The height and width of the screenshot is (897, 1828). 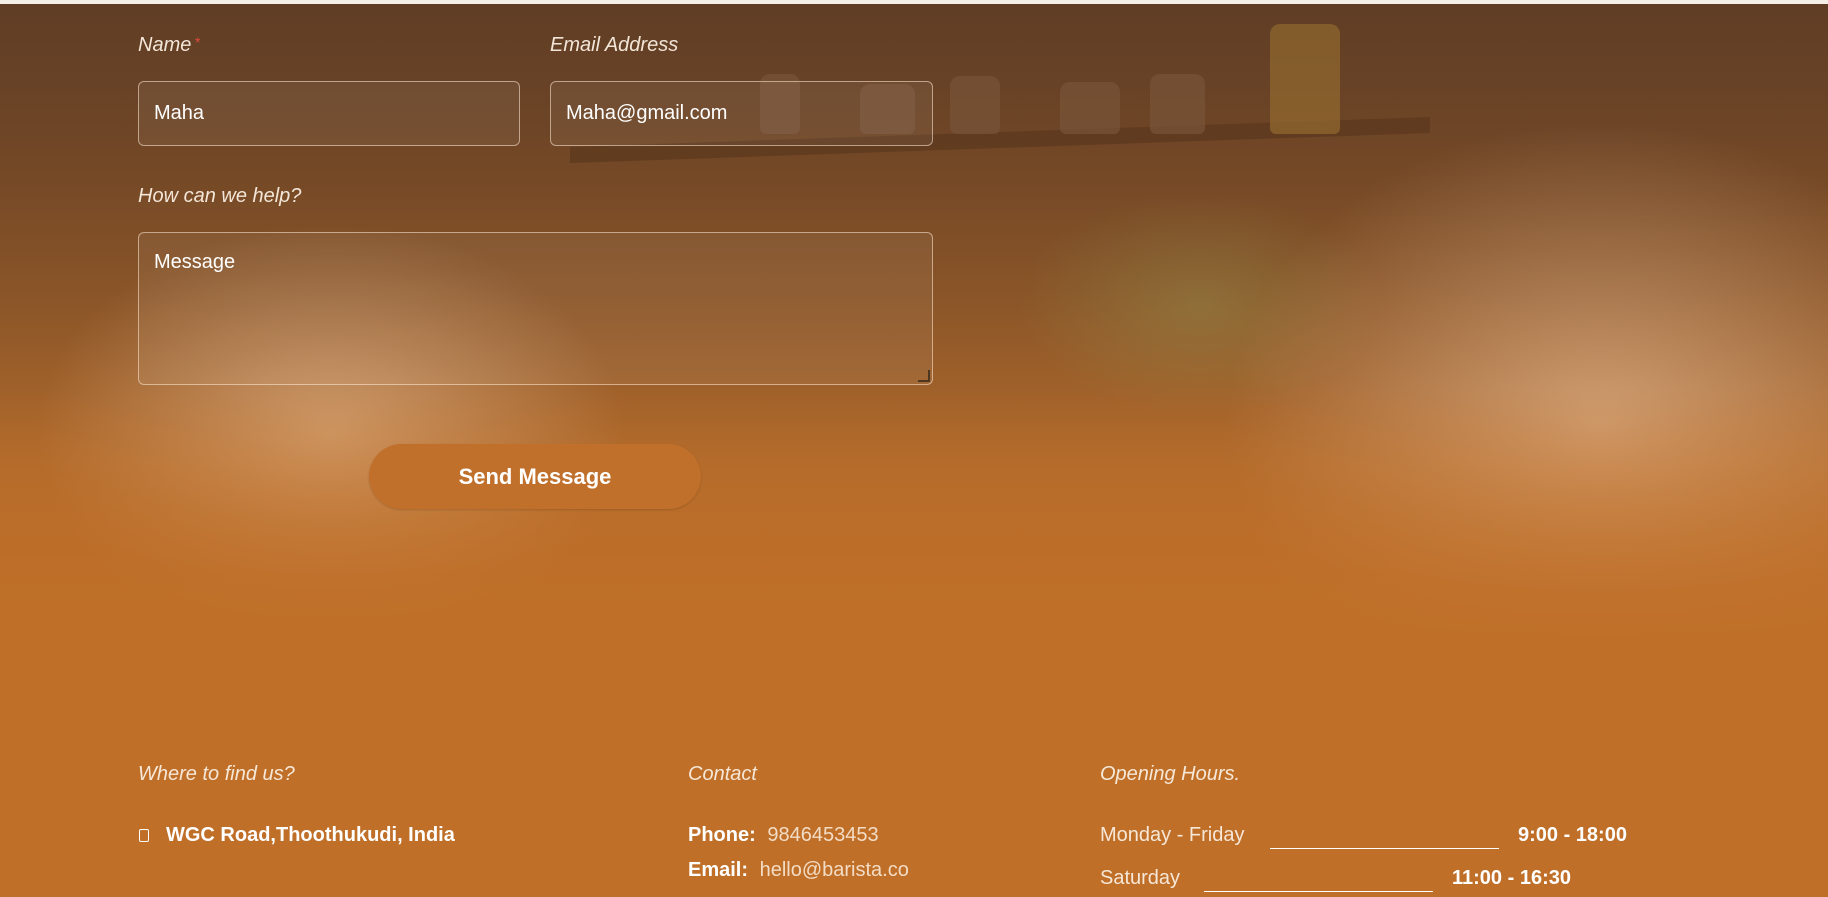 What do you see at coordinates (144, 835) in the screenshot?
I see `map-pin-icon` at bounding box center [144, 835].